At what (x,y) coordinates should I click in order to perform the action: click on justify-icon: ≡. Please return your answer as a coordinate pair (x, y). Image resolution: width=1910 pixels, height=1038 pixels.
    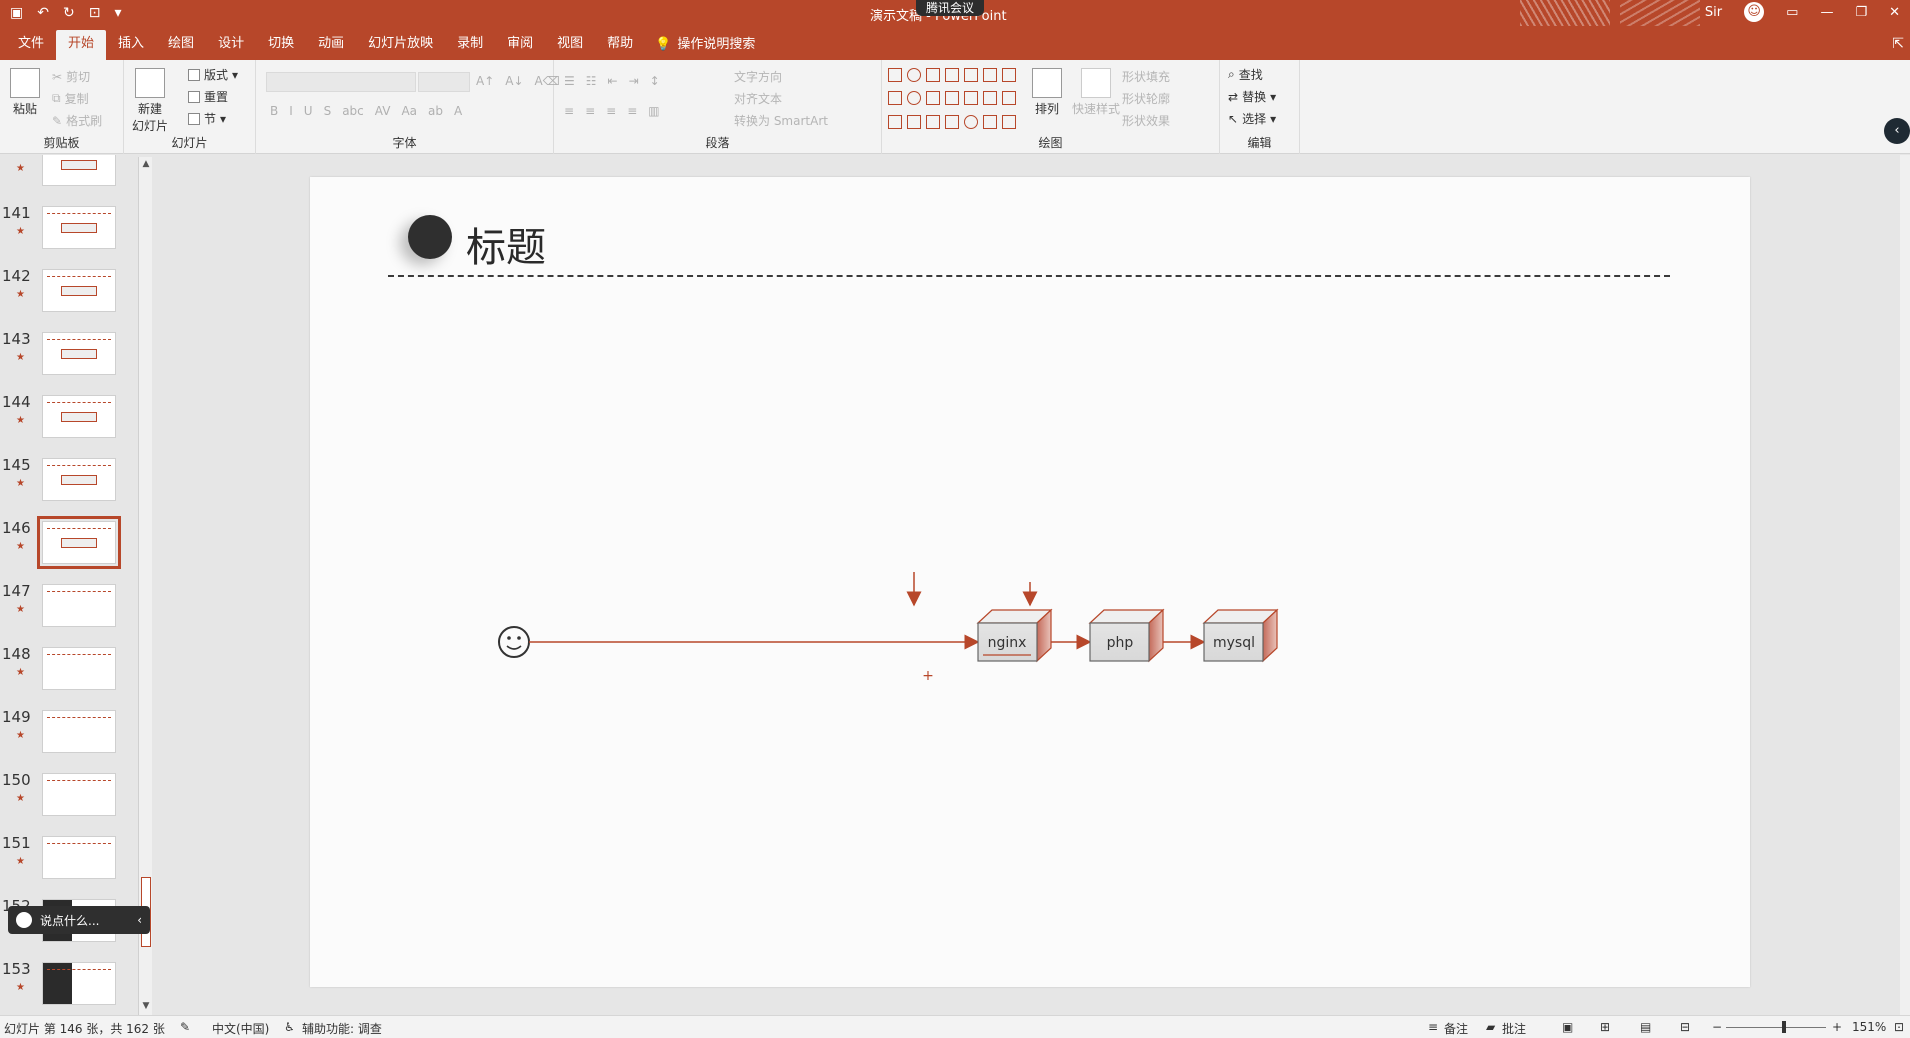
    Looking at the image, I should click on (632, 111).